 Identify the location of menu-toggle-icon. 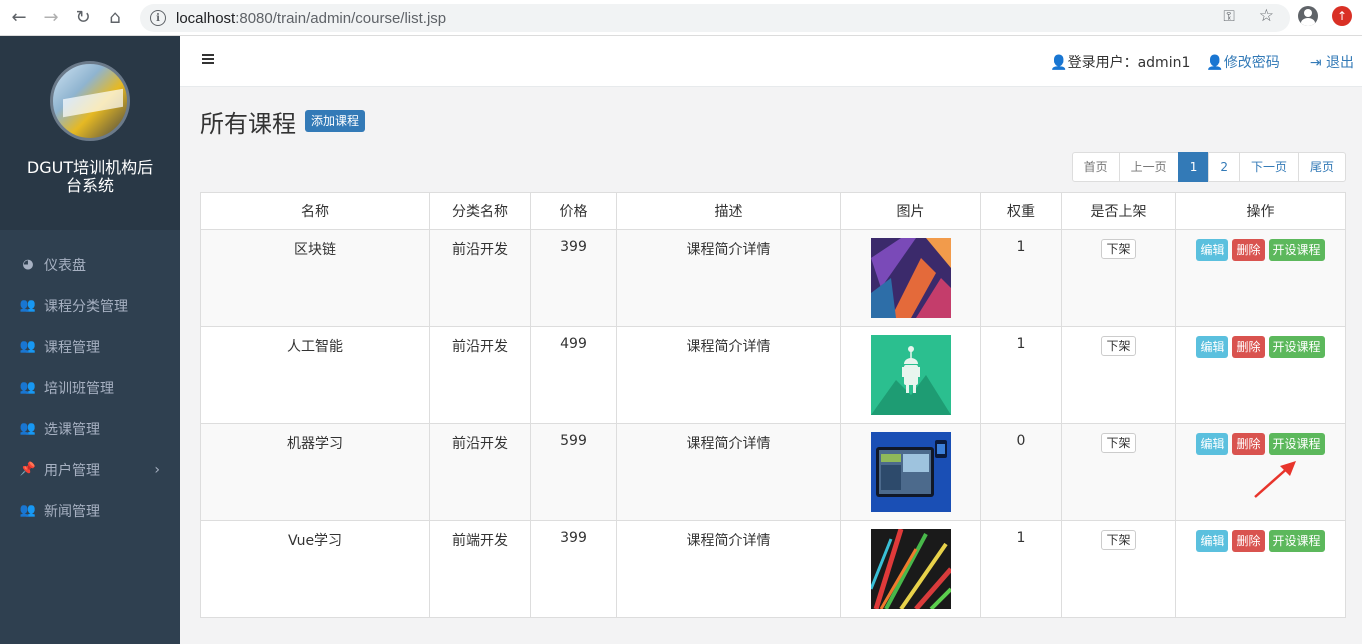
(208, 60).